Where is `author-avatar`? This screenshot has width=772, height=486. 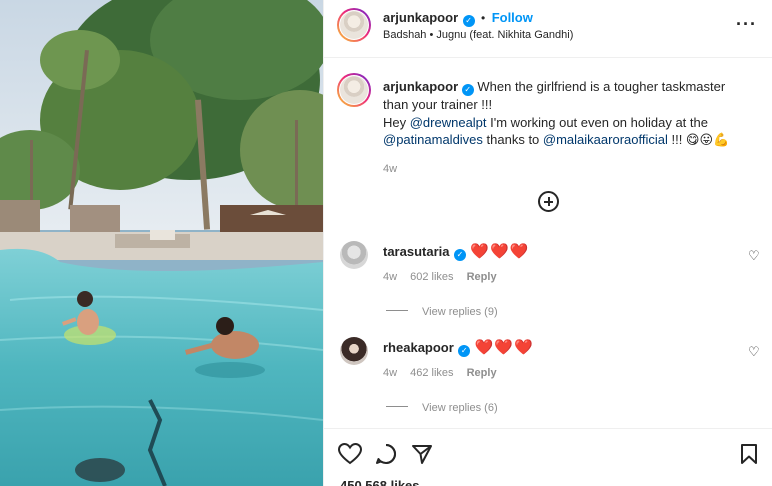
author-avatar is located at coordinates (354, 25).